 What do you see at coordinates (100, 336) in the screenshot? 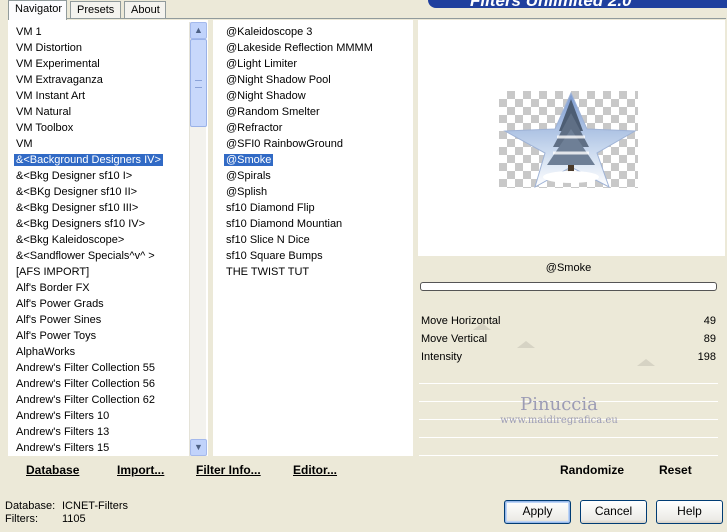
I see `list-item: Alf's Power Toys` at bounding box center [100, 336].